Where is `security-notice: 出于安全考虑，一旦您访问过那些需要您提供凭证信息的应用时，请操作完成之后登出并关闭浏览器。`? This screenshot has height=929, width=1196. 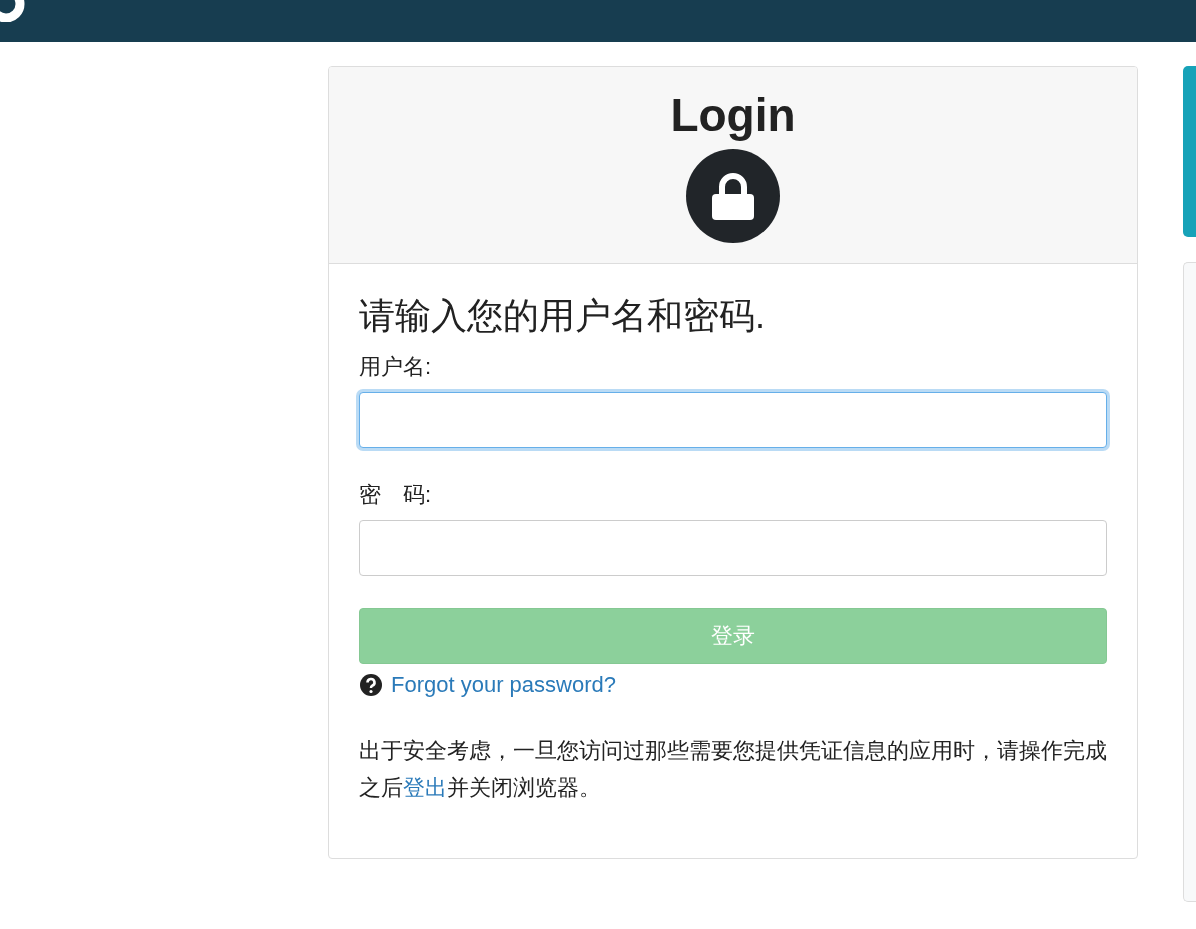
security-notice: 出于安全考虑，一旦您访问过那些需要您提供凭证信息的应用时，请操作完成之后登出并关闭浏览器。 is located at coordinates (733, 769).